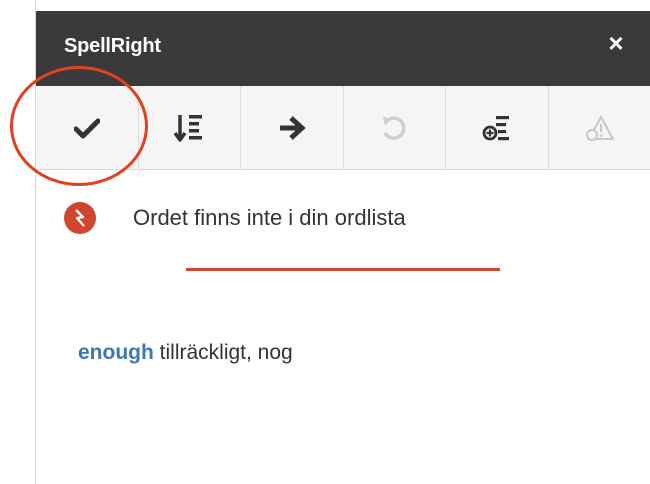 The image size is (650, 484). I want to click on undo-icon, so click(394, 127).